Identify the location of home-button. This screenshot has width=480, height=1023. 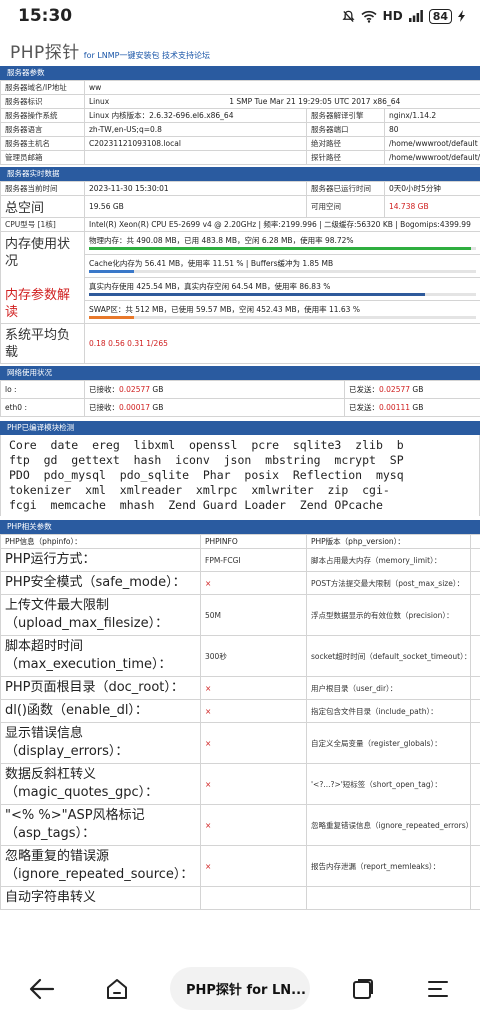
(117, 989).